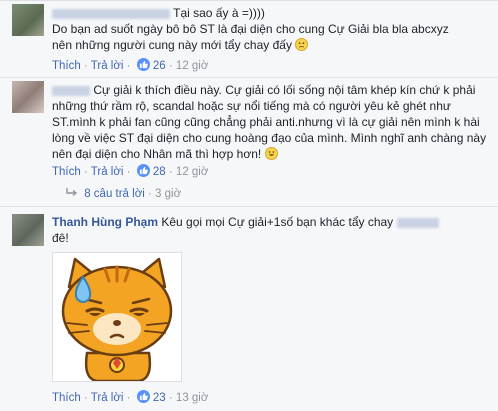  I want to click on comment-actions: Thích · Trả lời · 23 · 13 giờ, so click(130, 397).